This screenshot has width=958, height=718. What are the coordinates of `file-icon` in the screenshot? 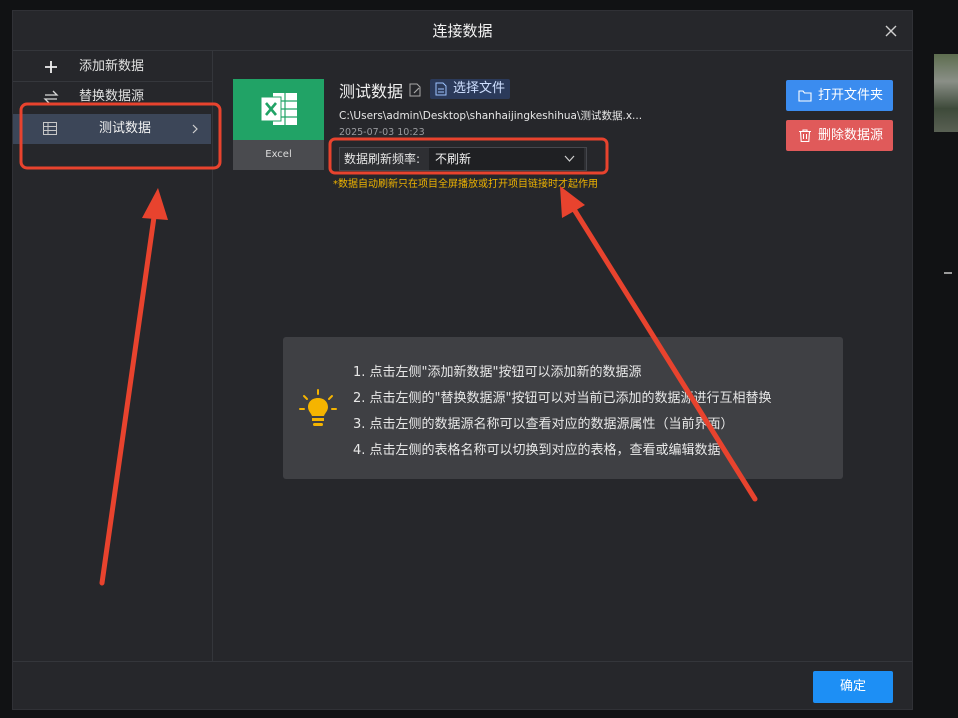 It's located at (441, 89).